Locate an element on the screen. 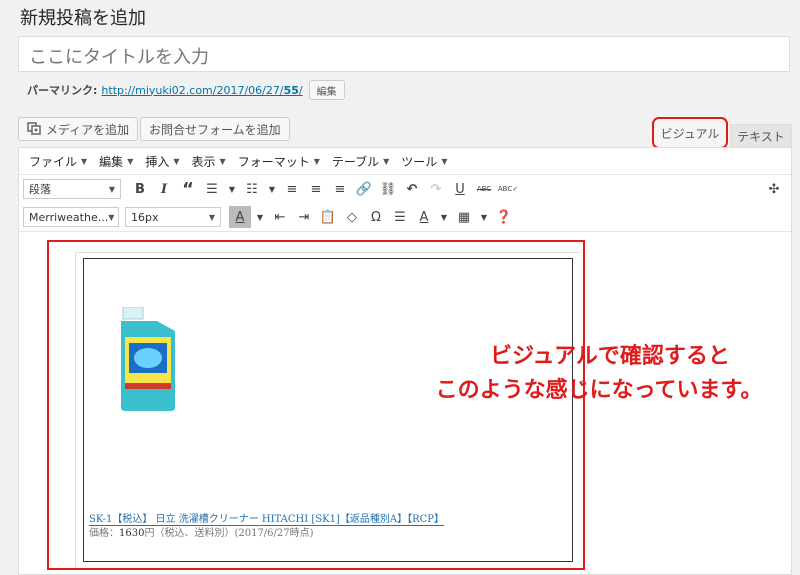 The height and width of the screenshot is (575, 800). undo-icon: ↶ is located at coordinates (412, 189).